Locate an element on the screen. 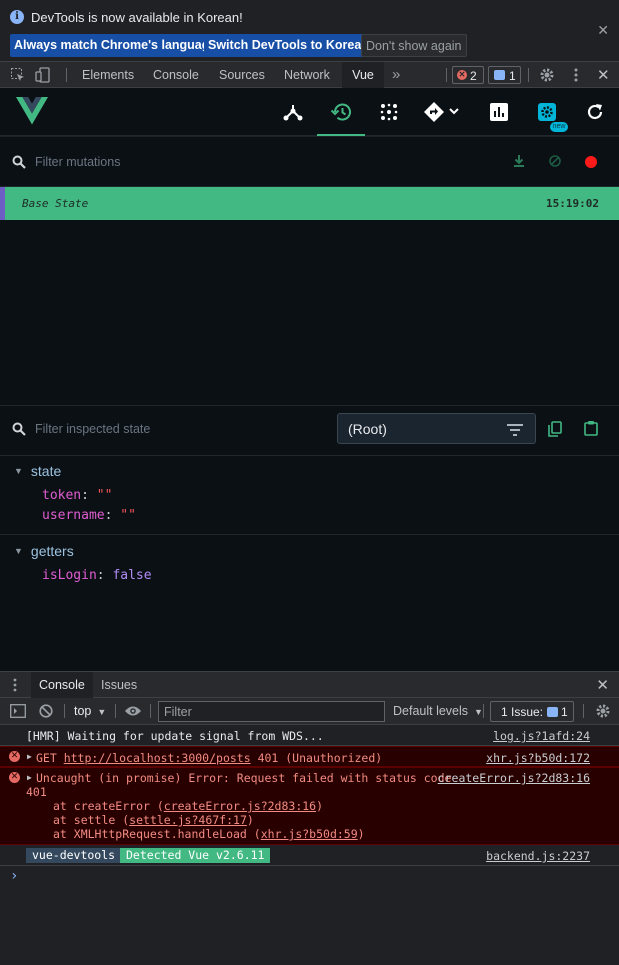  close-devtools-icon: ✕ is located at coordinates (603, 75).